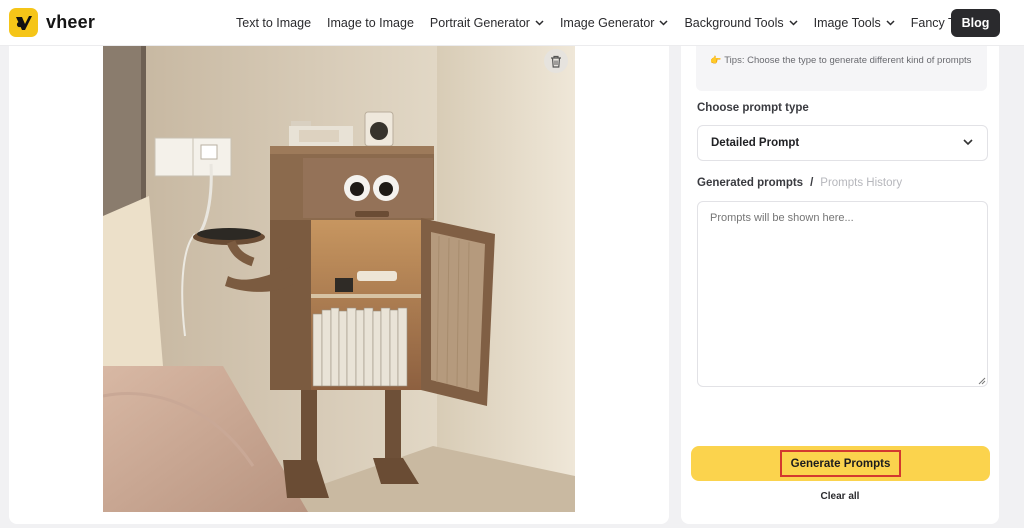 The image size is (1024, 528). Describe the element at coordinates (842, 143) in the screenshot. I see `prompt-type-select: Detailed Prompt` at that location.